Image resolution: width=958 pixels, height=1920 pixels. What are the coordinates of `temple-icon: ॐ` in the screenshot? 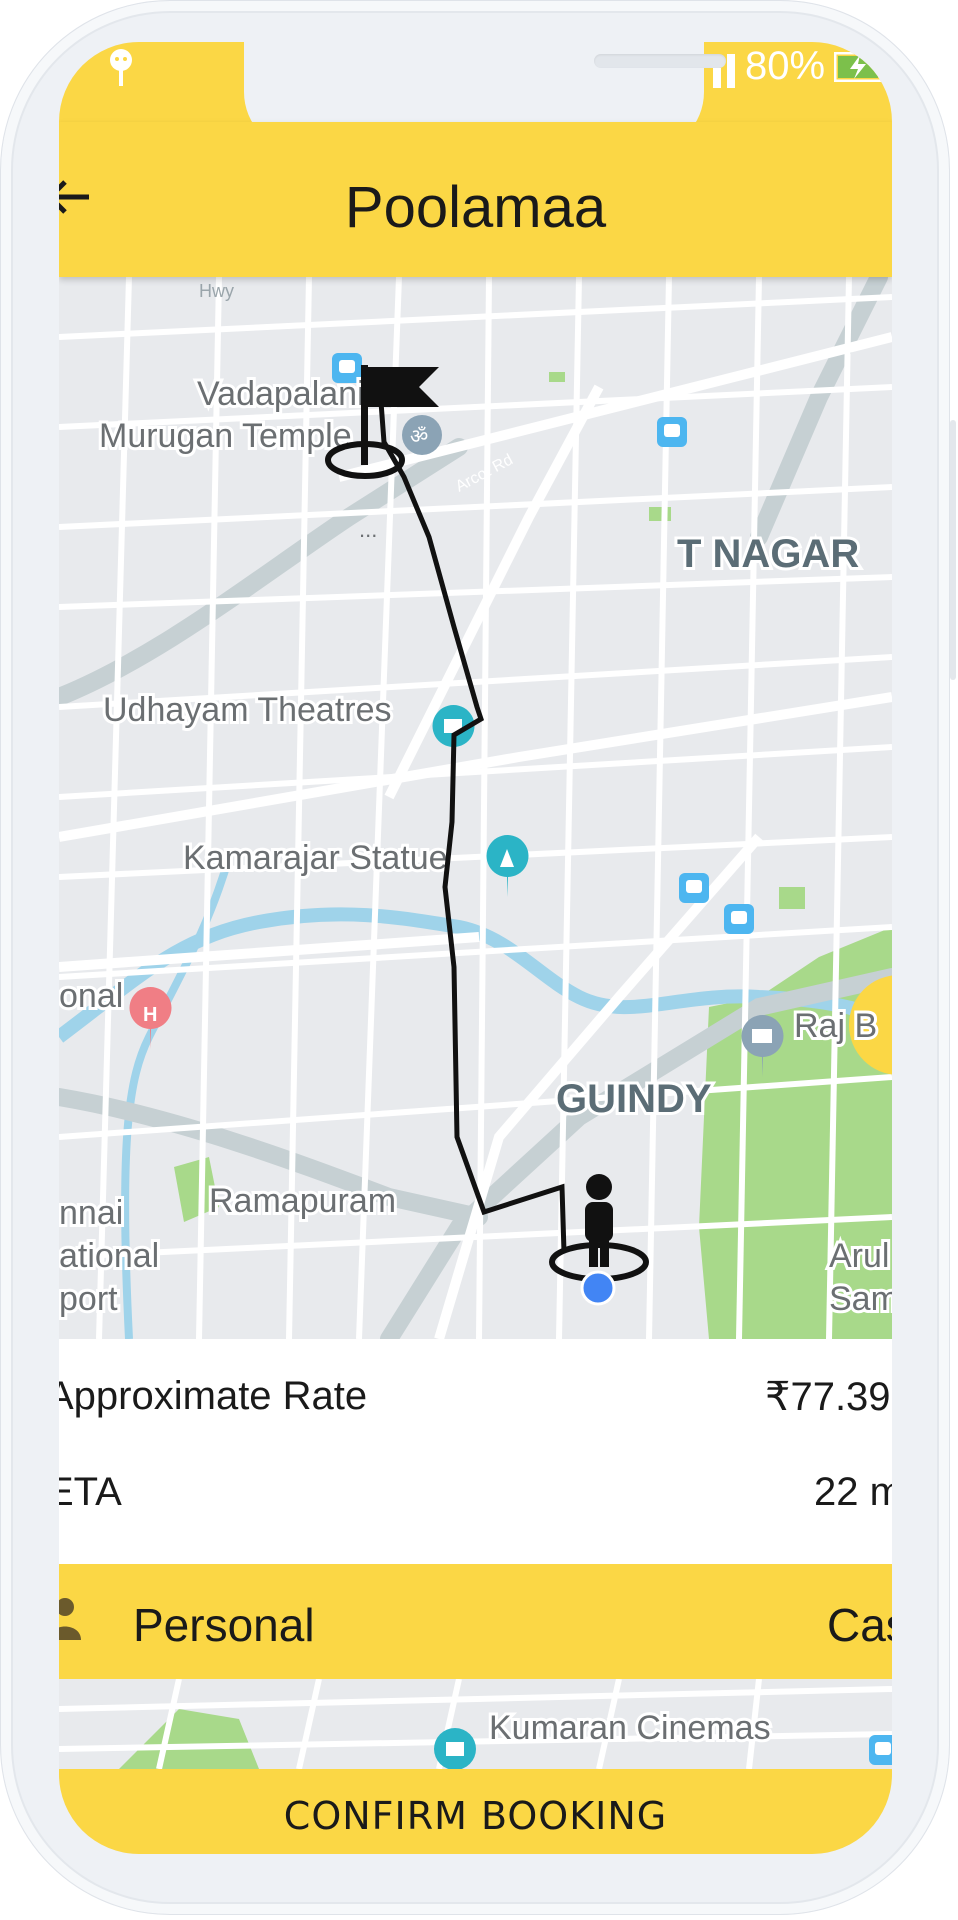 It's located at (422, 435).